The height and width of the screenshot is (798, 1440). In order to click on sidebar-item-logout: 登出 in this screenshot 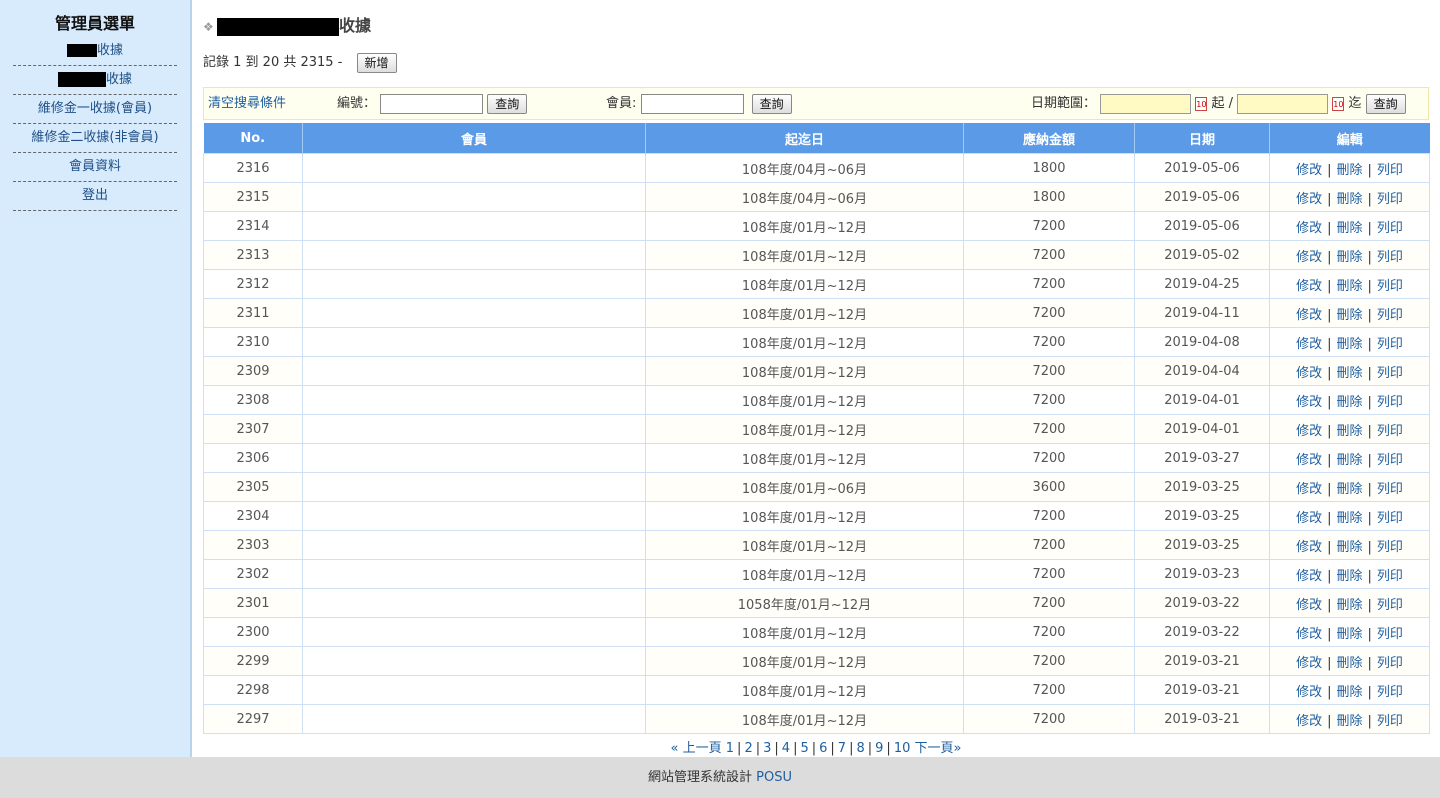, I will do `click(95, 196)`.